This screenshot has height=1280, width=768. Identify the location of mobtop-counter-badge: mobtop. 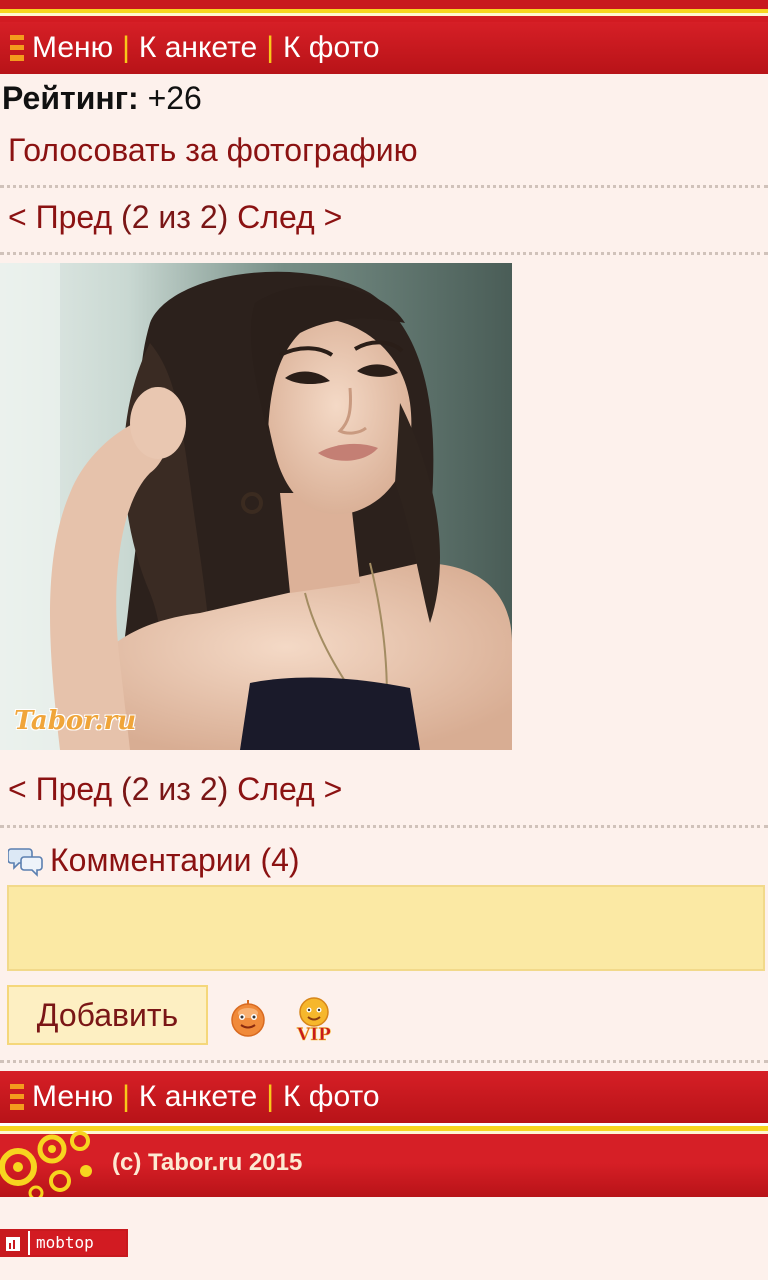
(64, 1243).